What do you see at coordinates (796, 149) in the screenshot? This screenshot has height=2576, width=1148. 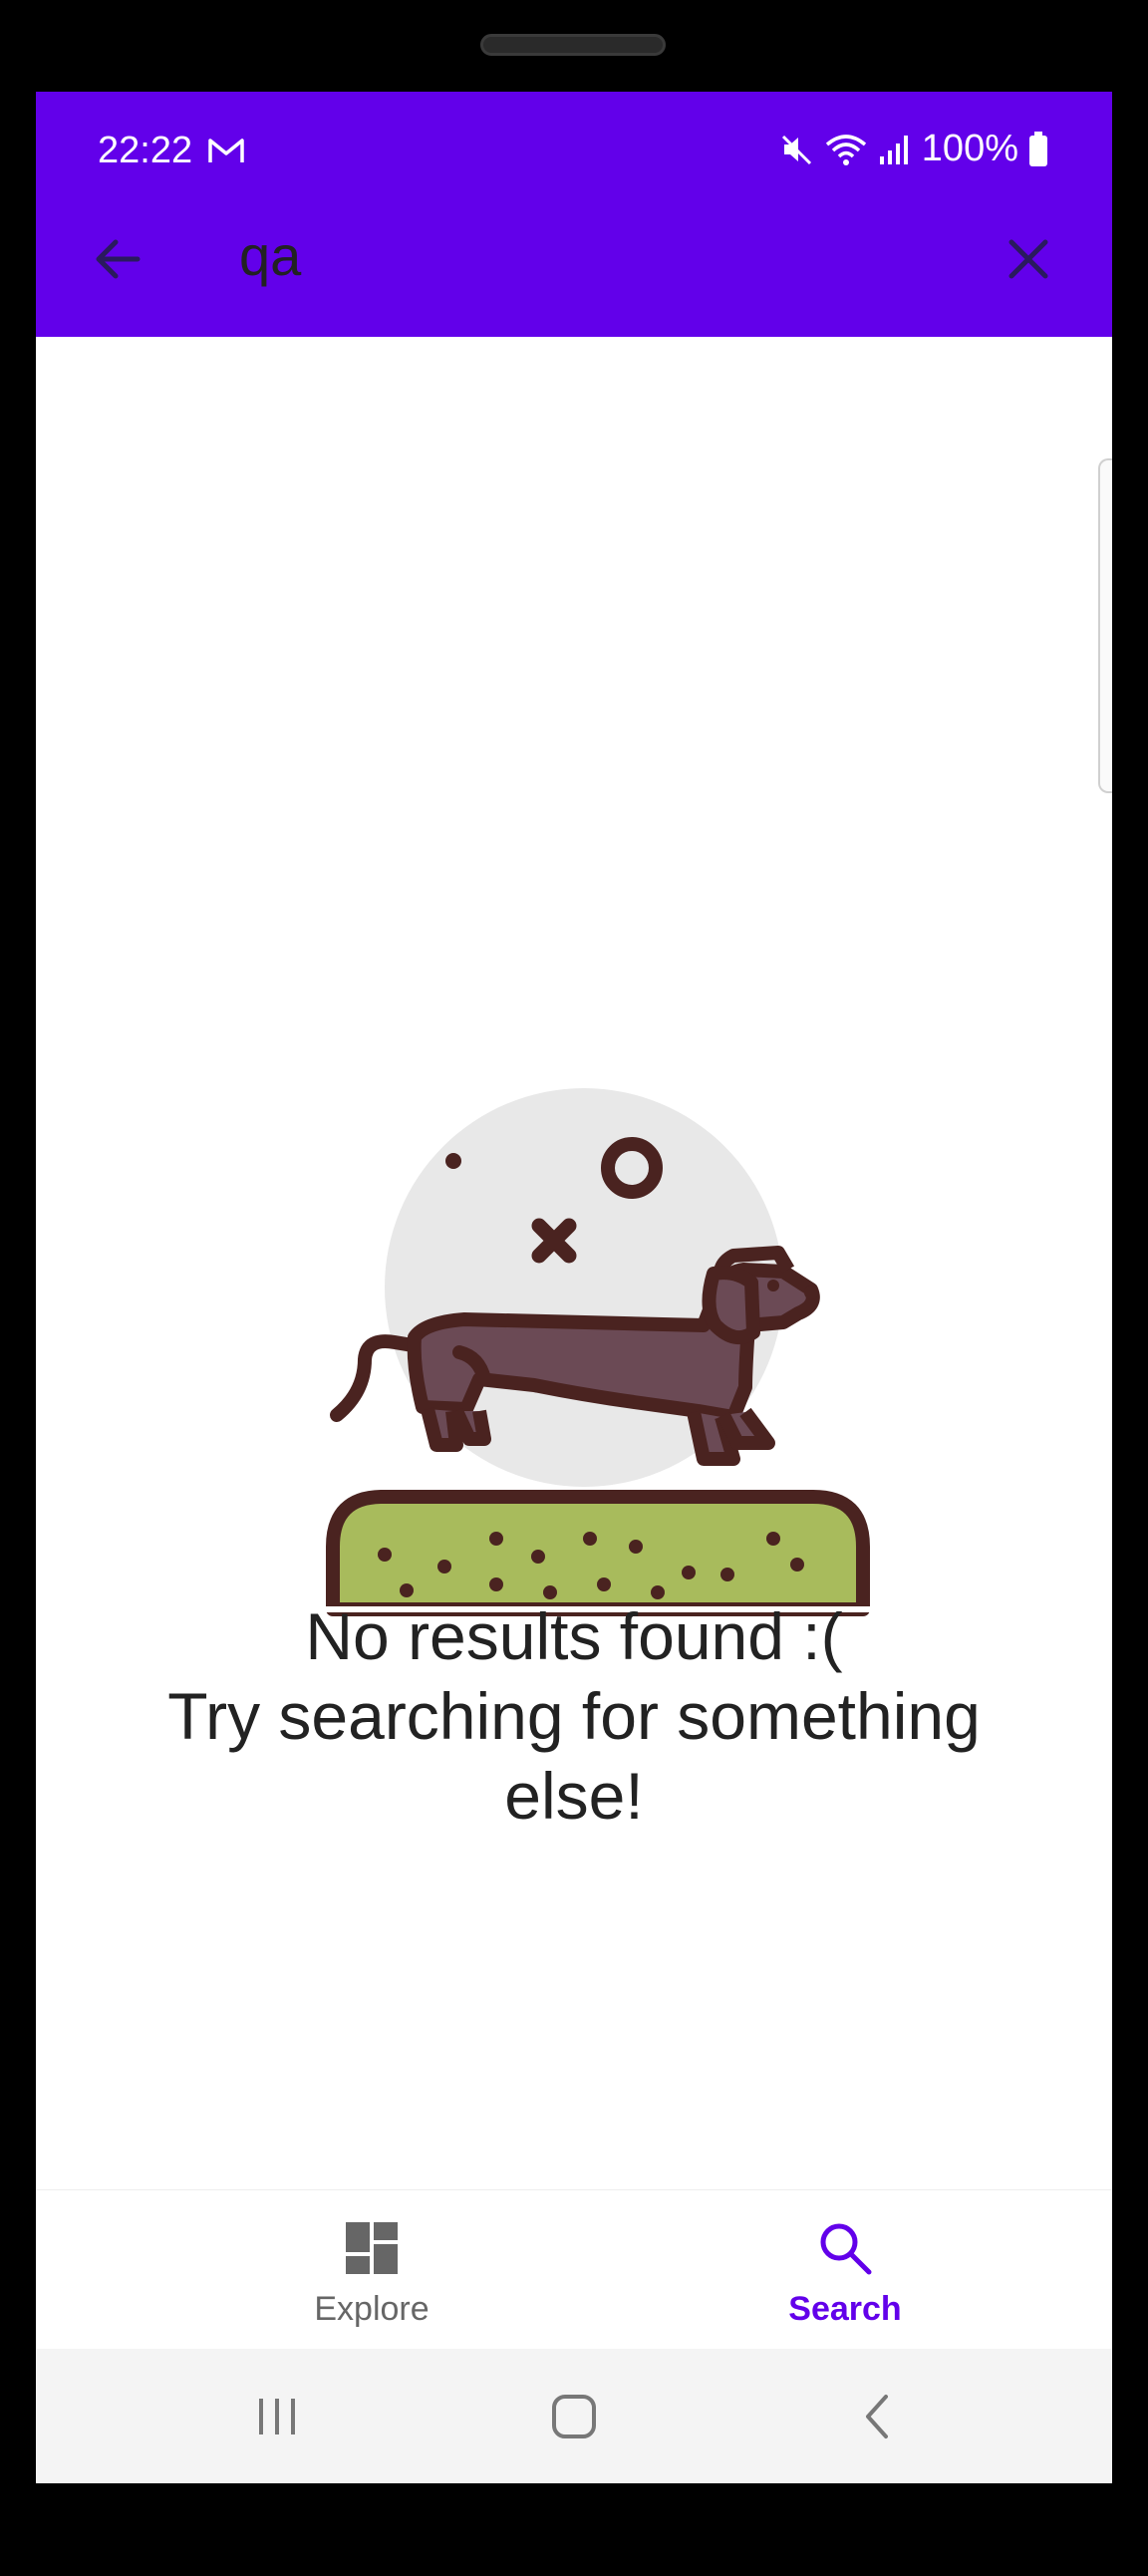 I see `mute-icon` at bounding box center [796, 149].